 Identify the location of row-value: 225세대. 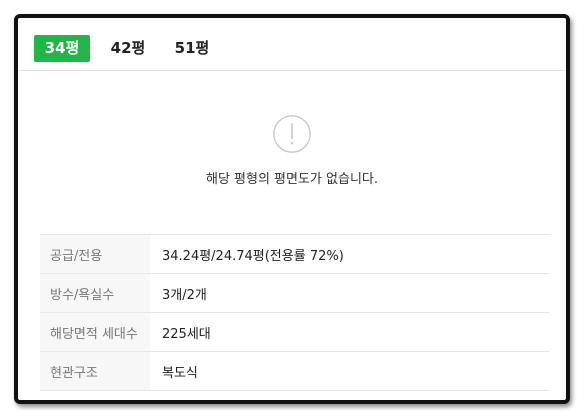
(350, 332).